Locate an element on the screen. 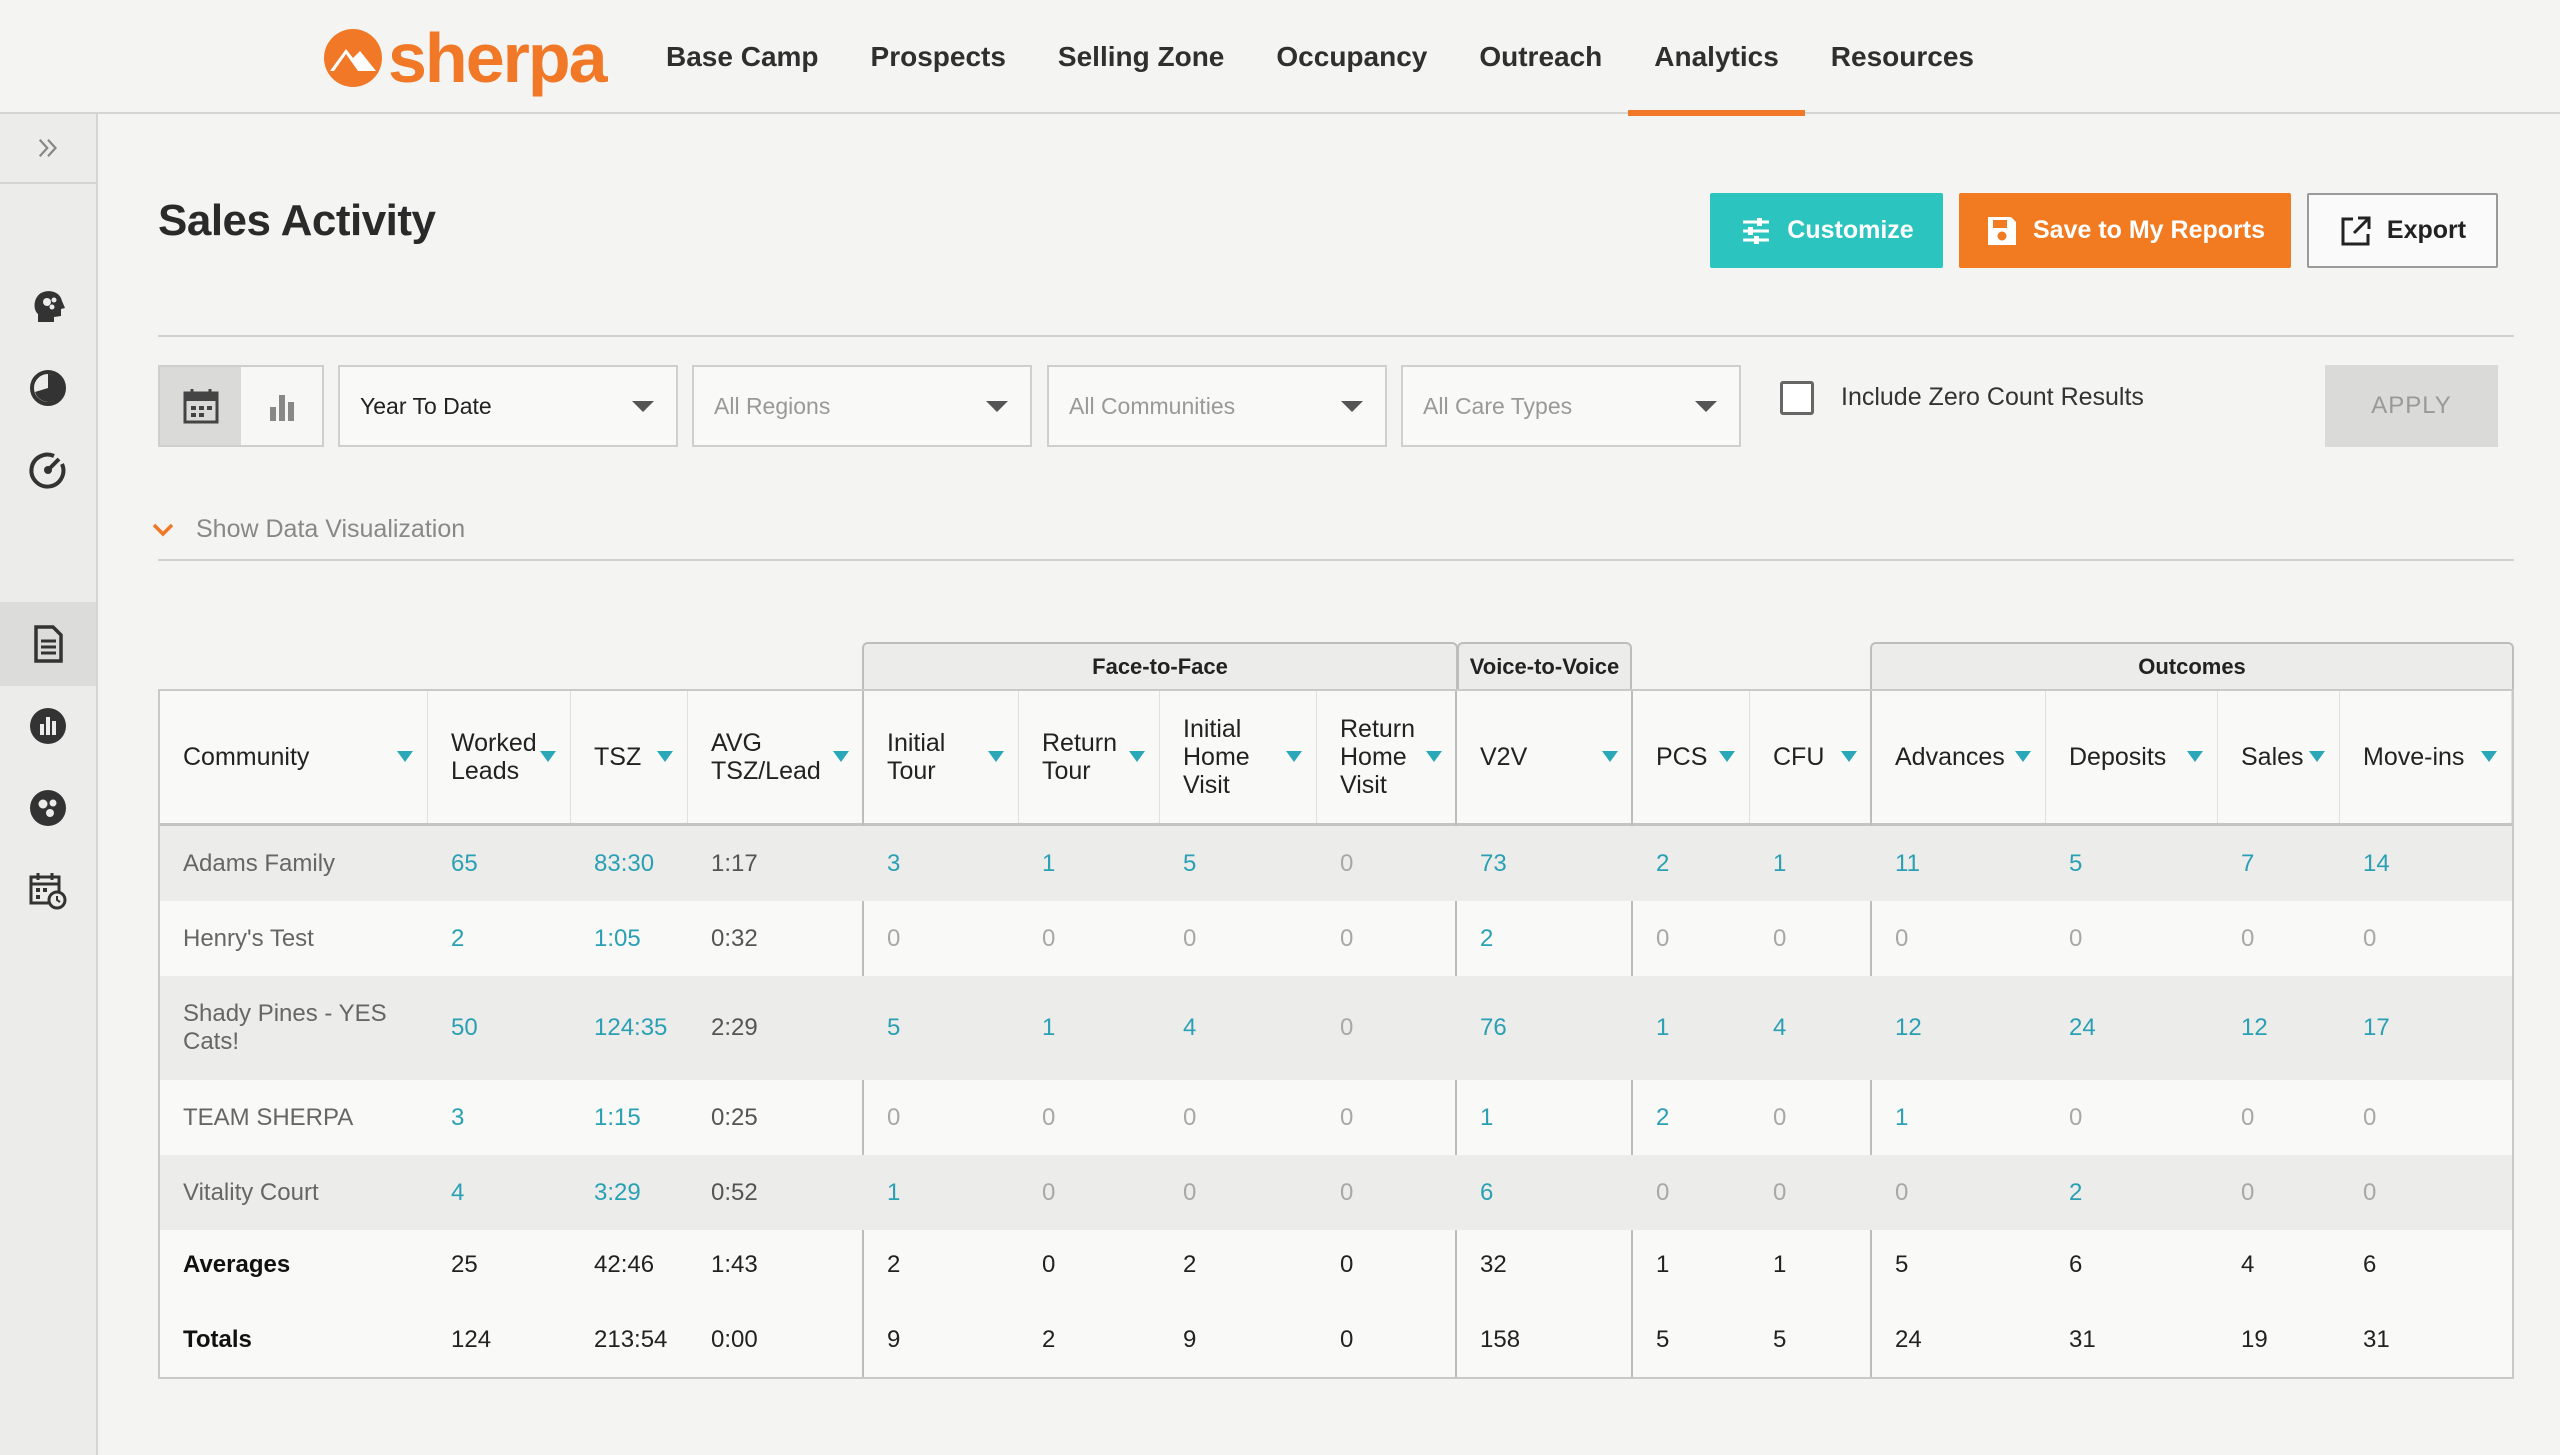  sidebar-item-performance is located at coordinates (48, 470).